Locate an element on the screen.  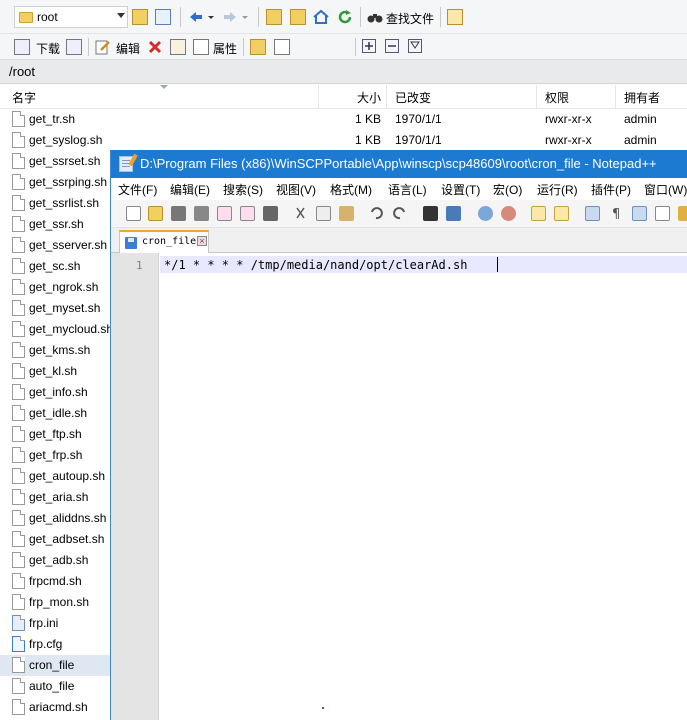
open-folder-icon is located at coordinates (140, 17).